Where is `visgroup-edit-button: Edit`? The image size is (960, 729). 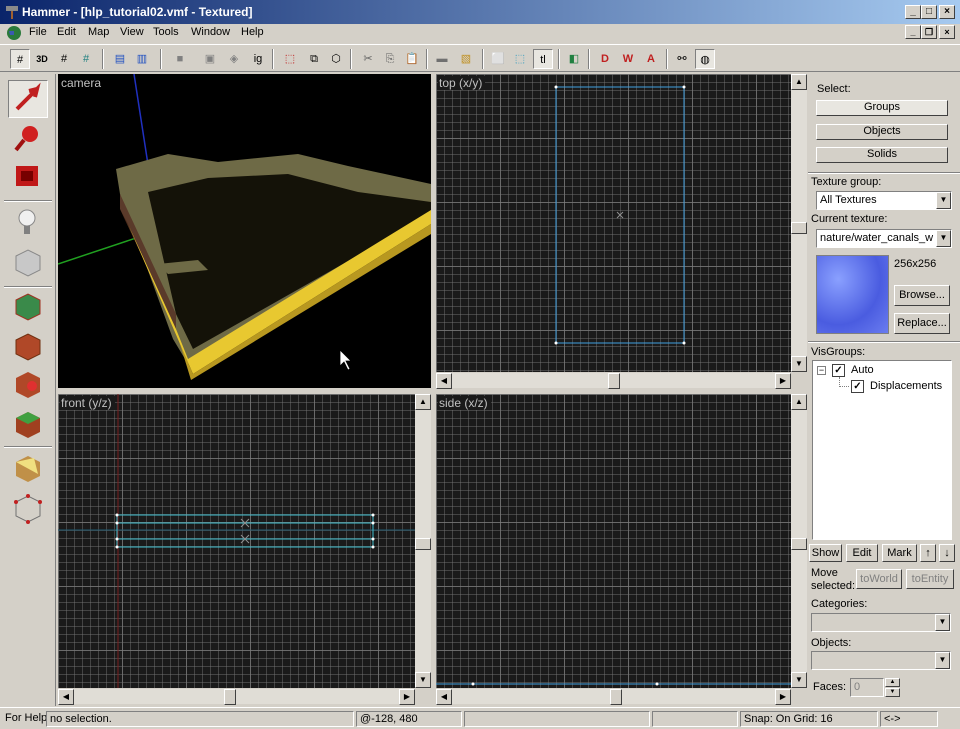 visgroup-edit-button: Edit is located at coordinates (862, 553).